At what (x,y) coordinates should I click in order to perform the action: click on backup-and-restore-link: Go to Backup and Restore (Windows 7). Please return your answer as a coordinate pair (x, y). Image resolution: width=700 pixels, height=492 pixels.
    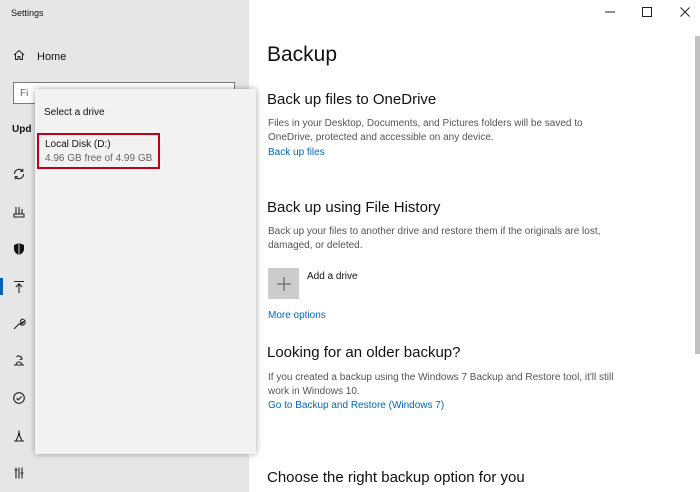
    Looking at the image, I should click on (356, 405).